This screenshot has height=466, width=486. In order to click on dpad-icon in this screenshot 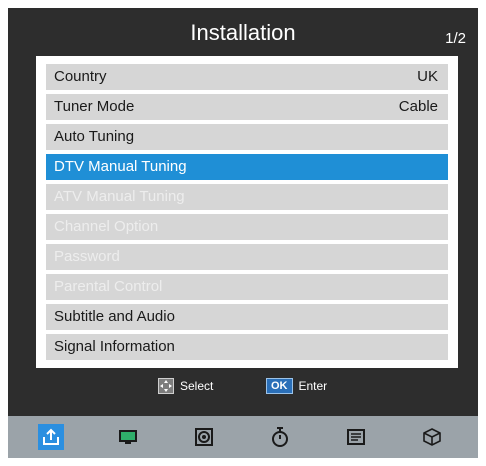, I will do `click(166, 386)`.